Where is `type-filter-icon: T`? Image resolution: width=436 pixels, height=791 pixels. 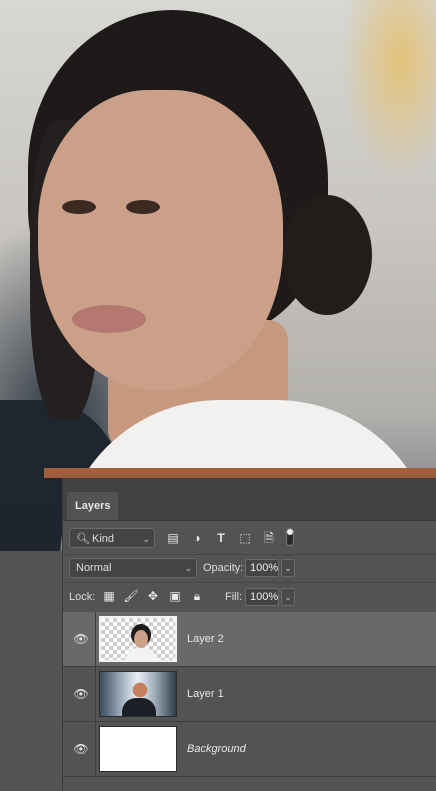 type-filter-icon: T is located at coordinates (221, 538).